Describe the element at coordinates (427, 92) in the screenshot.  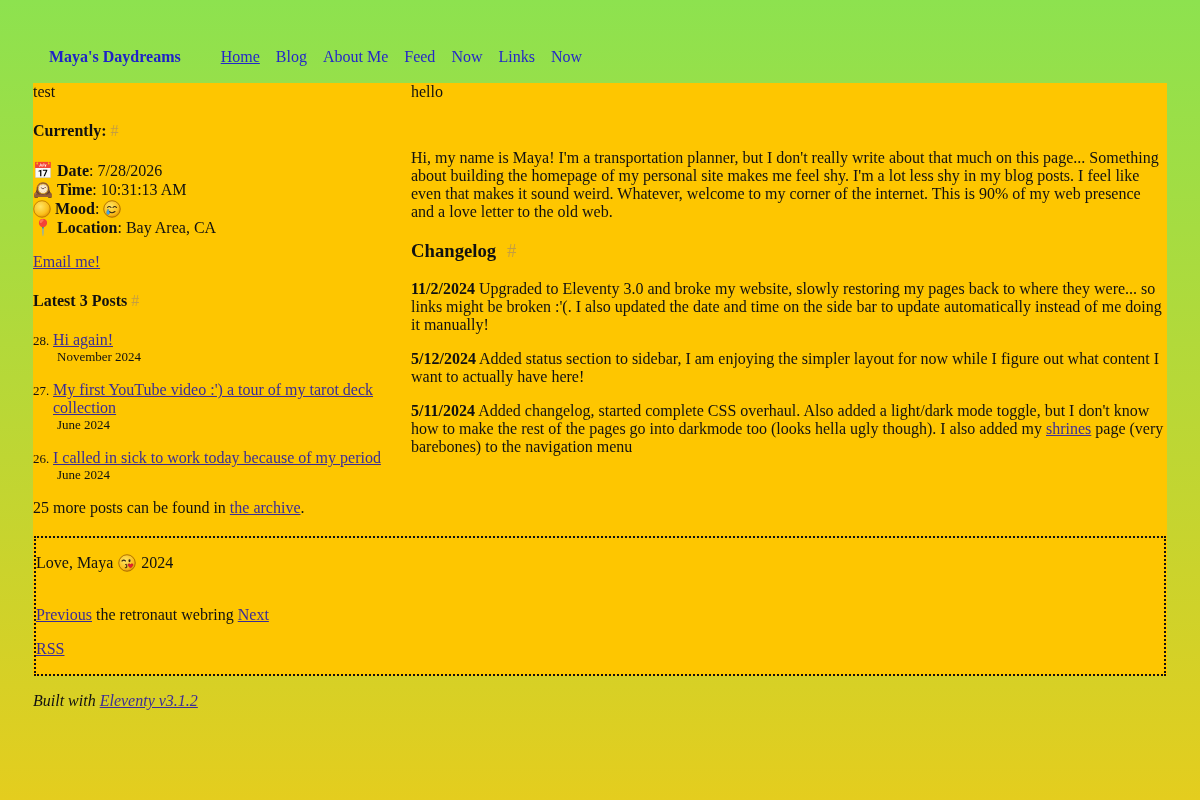
I see `intro-text: hello` at that location.